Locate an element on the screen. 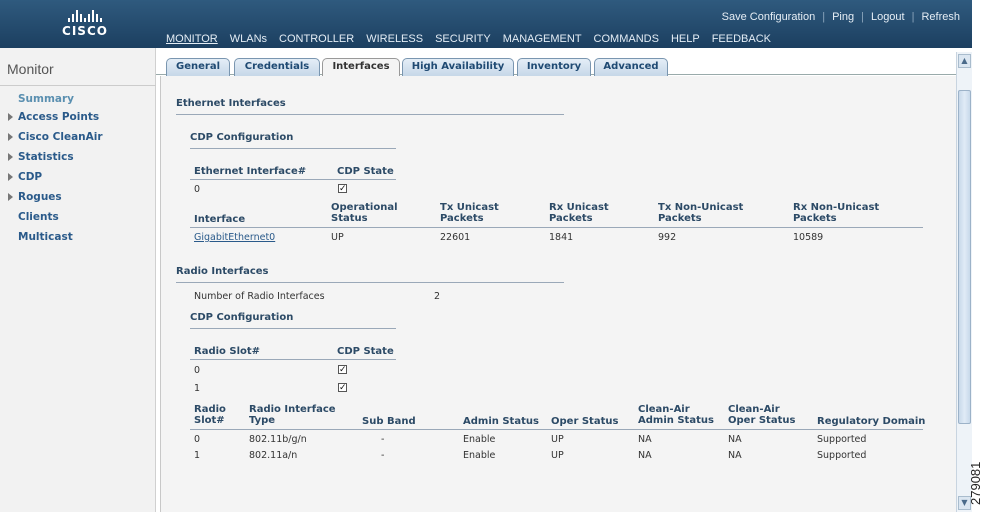 This screenshot has width=984, height=512. oper-status-header: Oper Status is located at coordinates (585, 421).